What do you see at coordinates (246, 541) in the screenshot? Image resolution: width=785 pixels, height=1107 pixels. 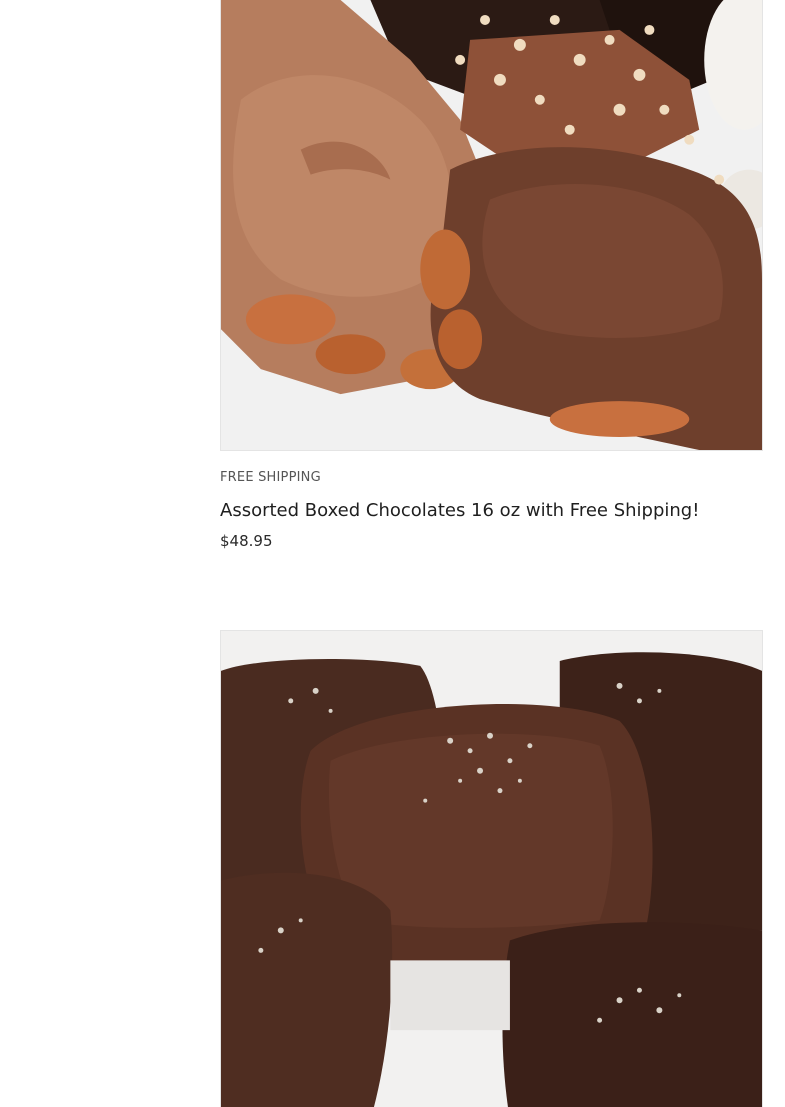 I see `product-price: $48.95` at bounding box center [246, 541].